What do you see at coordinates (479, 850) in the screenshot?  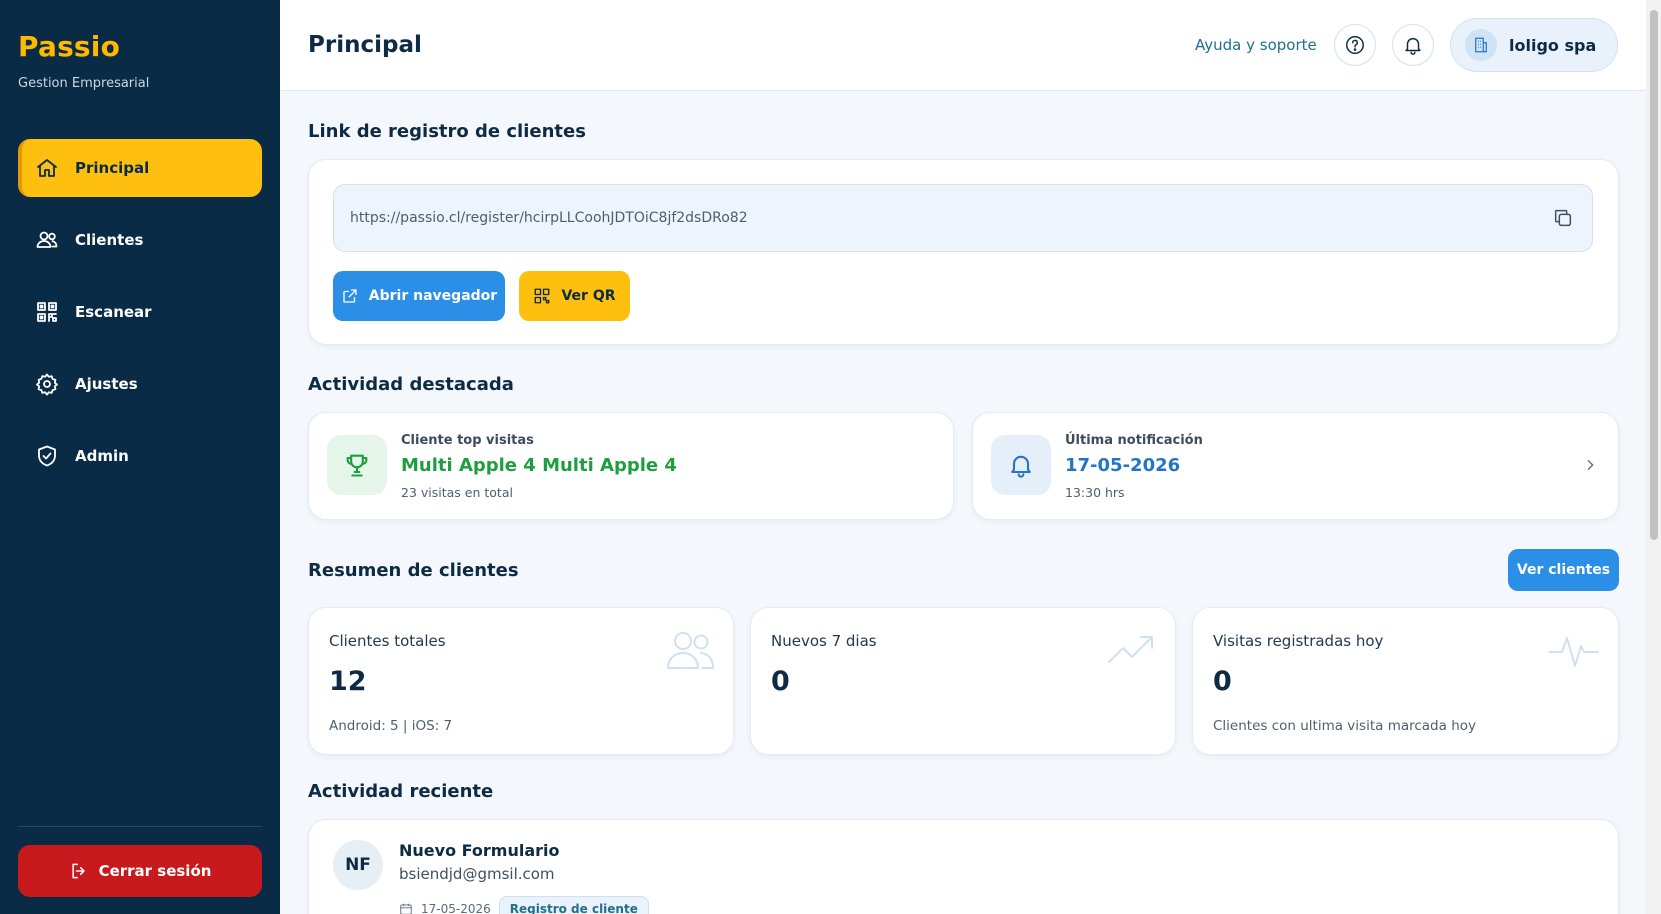 I see `recent-item-name: Nuevo Formulario` at bounding box center [479, 850].